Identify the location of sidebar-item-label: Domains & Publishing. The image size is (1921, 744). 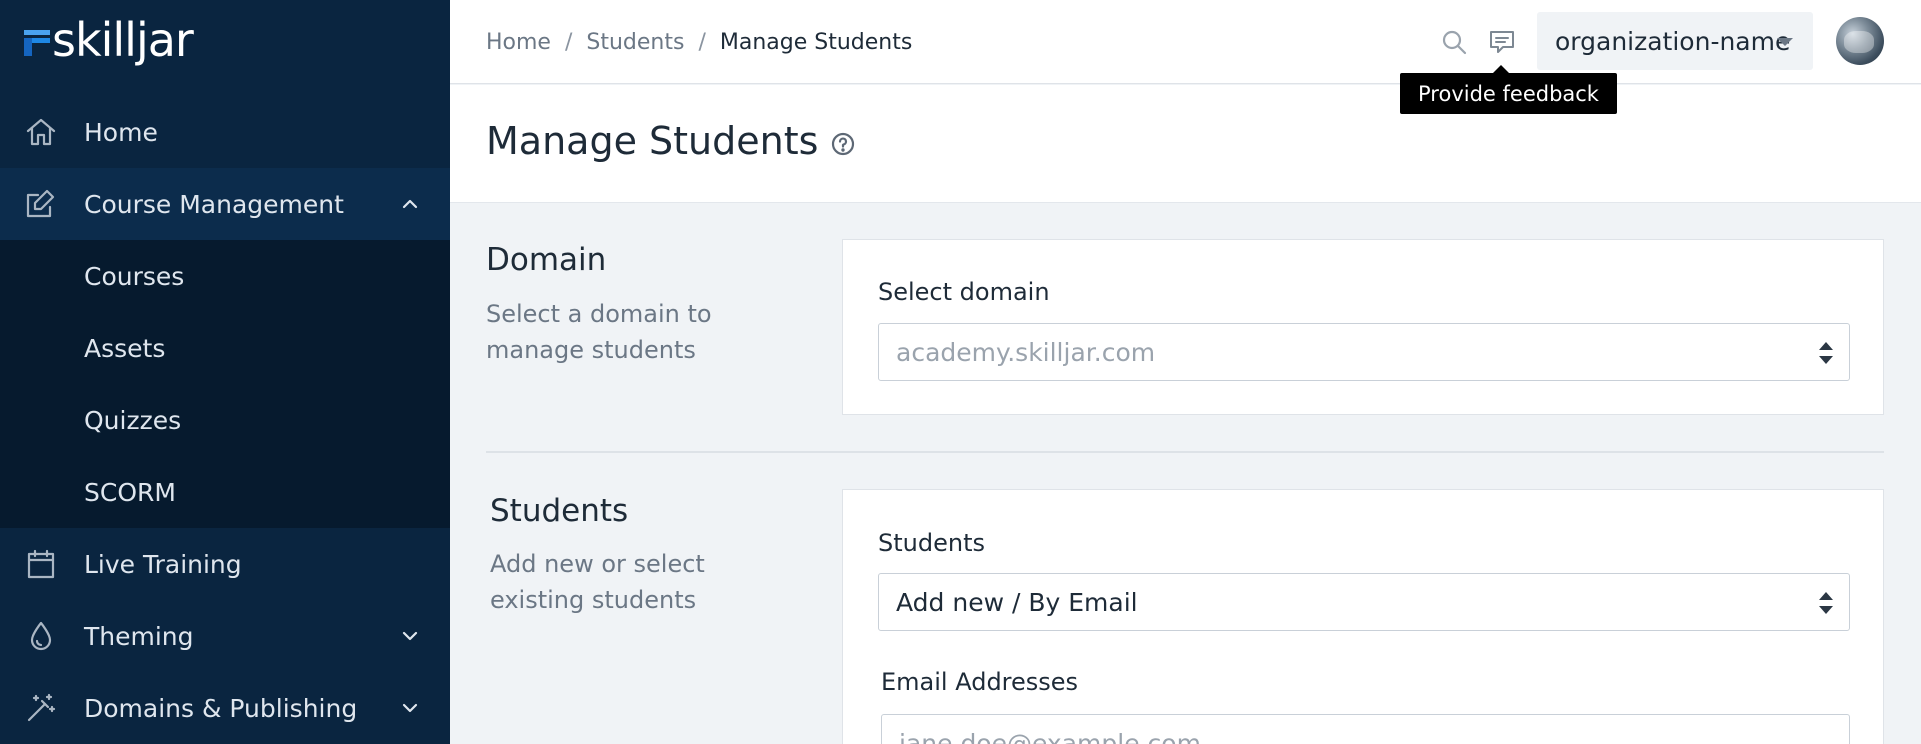
(221, 708).